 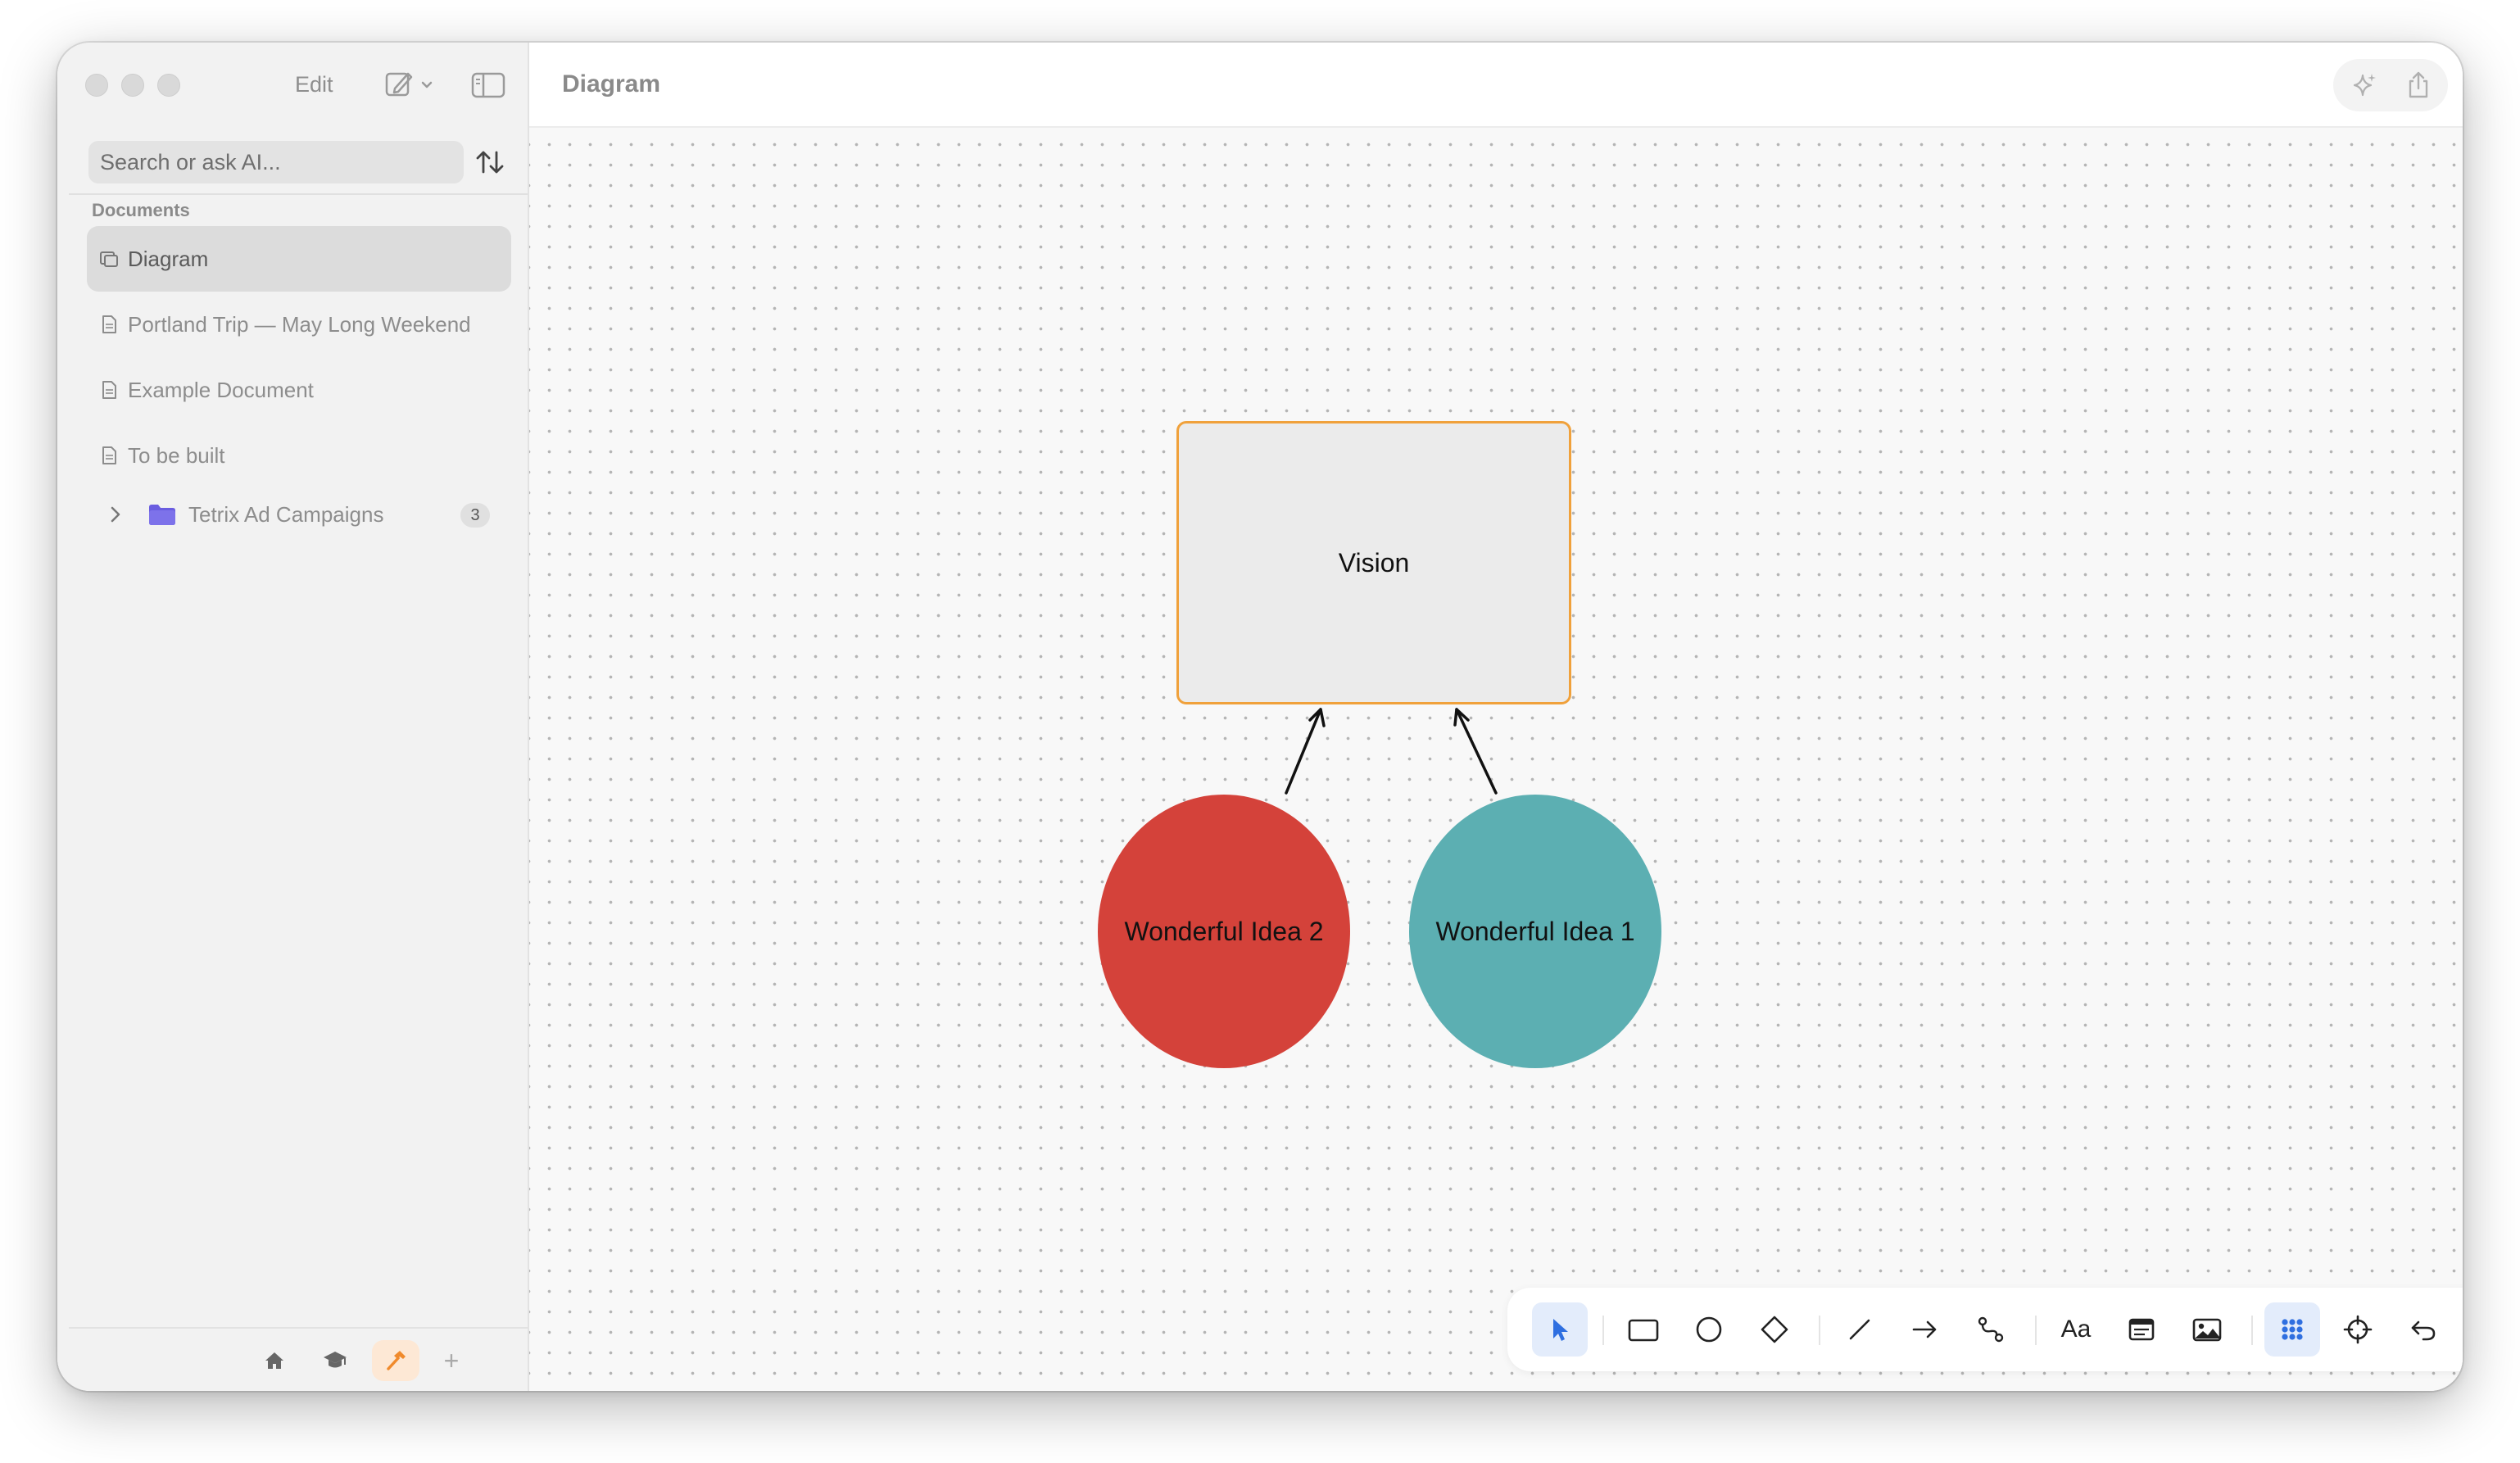 What do you see at coordinates (96, 85) in the screenshot?
I see `close-window-button` at bounding box center [96, 85].